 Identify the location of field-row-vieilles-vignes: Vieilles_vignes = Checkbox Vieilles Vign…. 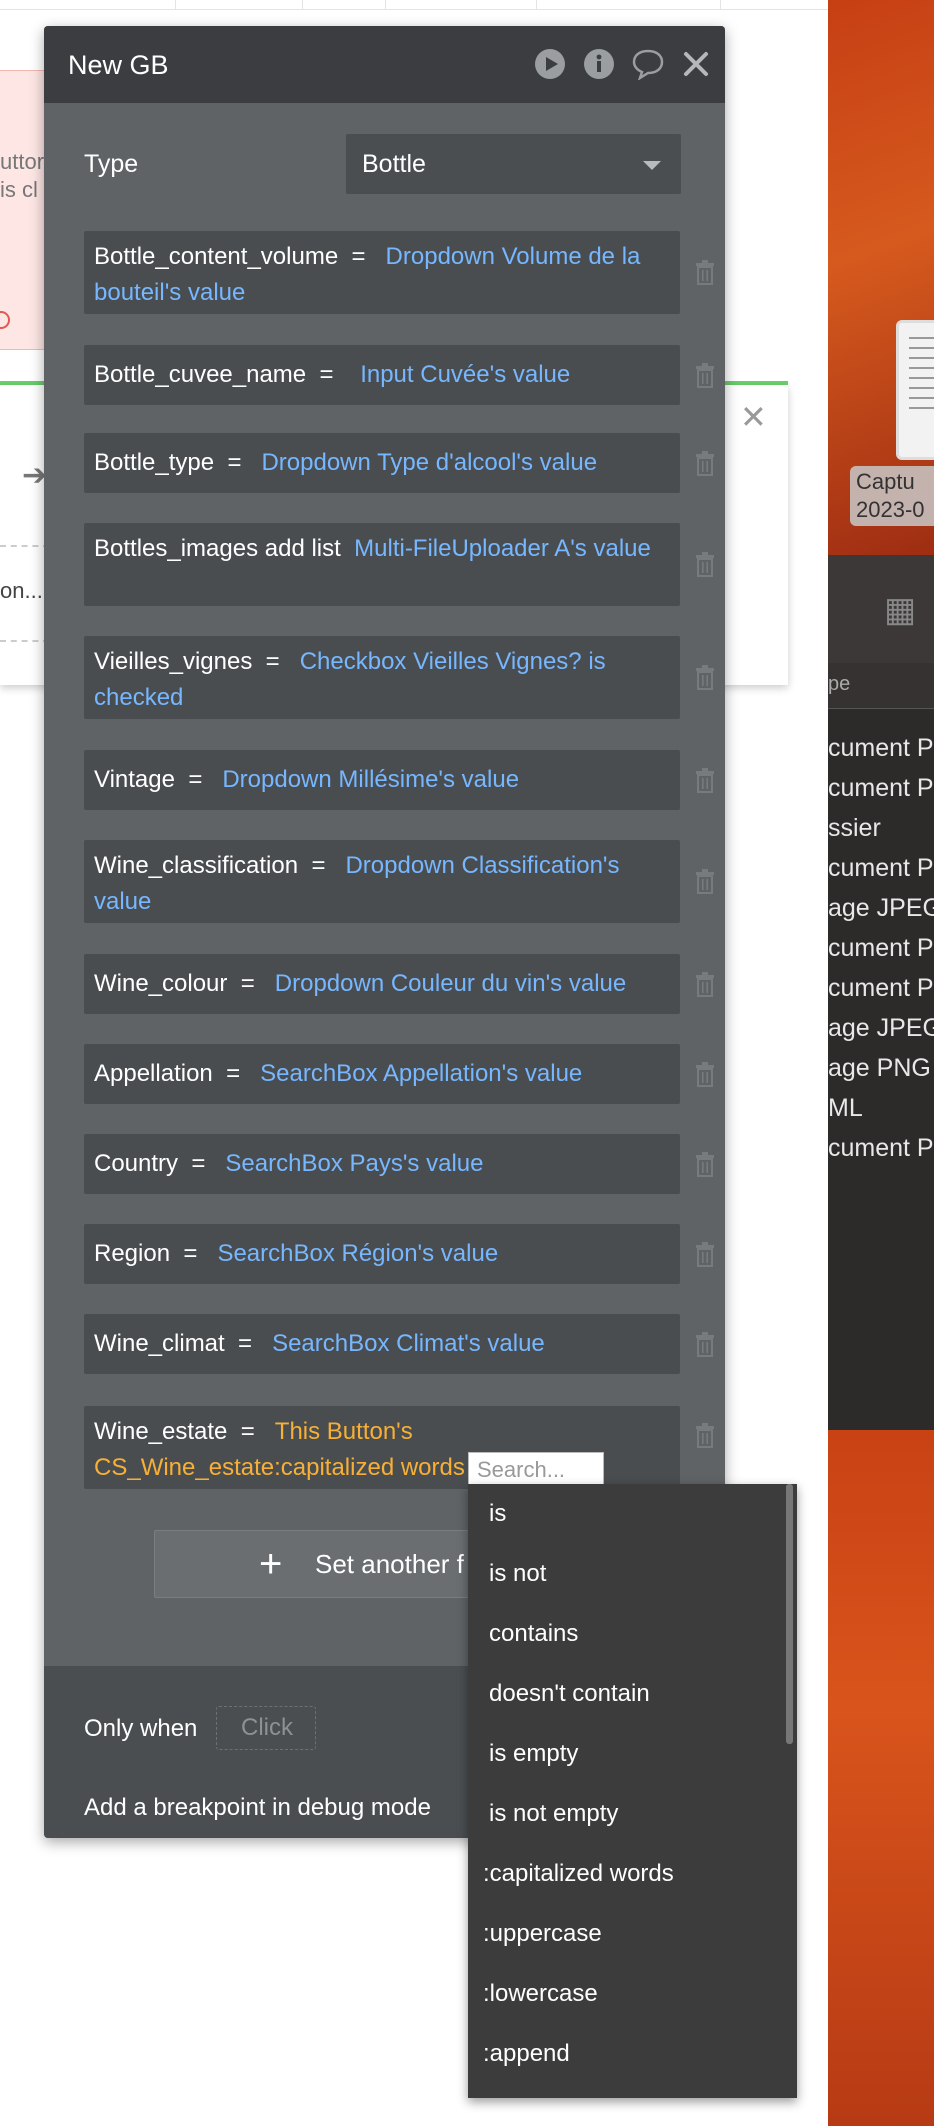
(382, 677).